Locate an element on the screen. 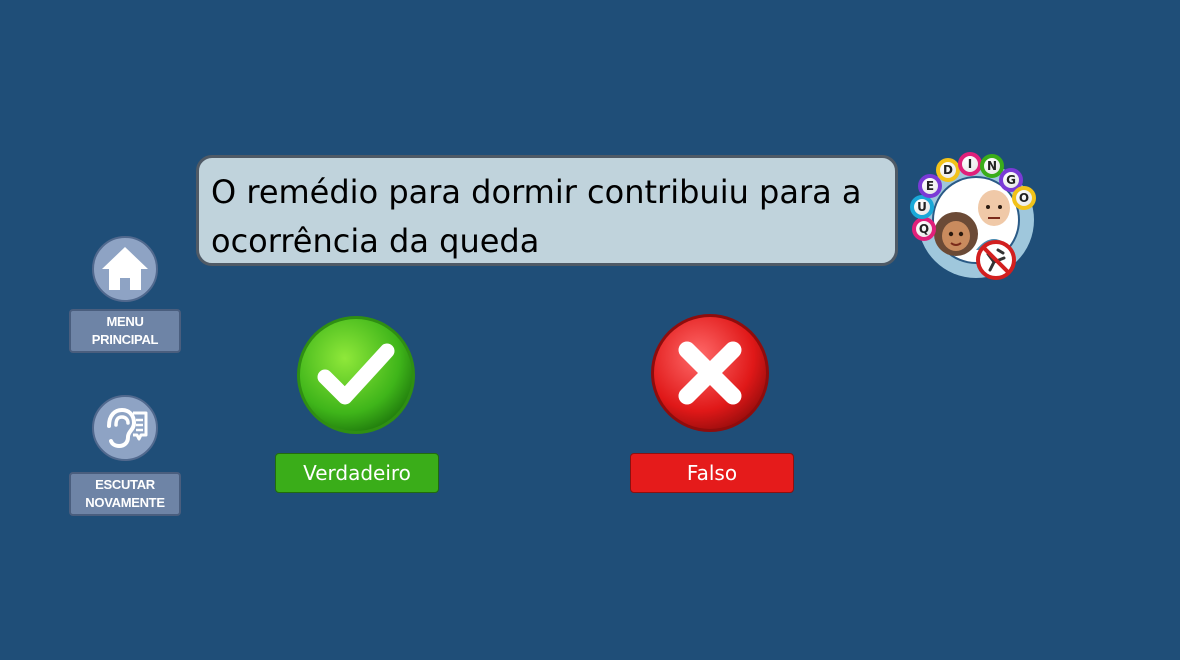 The height and width of the screenshot is (660, 1180). svg-text: I is located at coordinates (970, 164).